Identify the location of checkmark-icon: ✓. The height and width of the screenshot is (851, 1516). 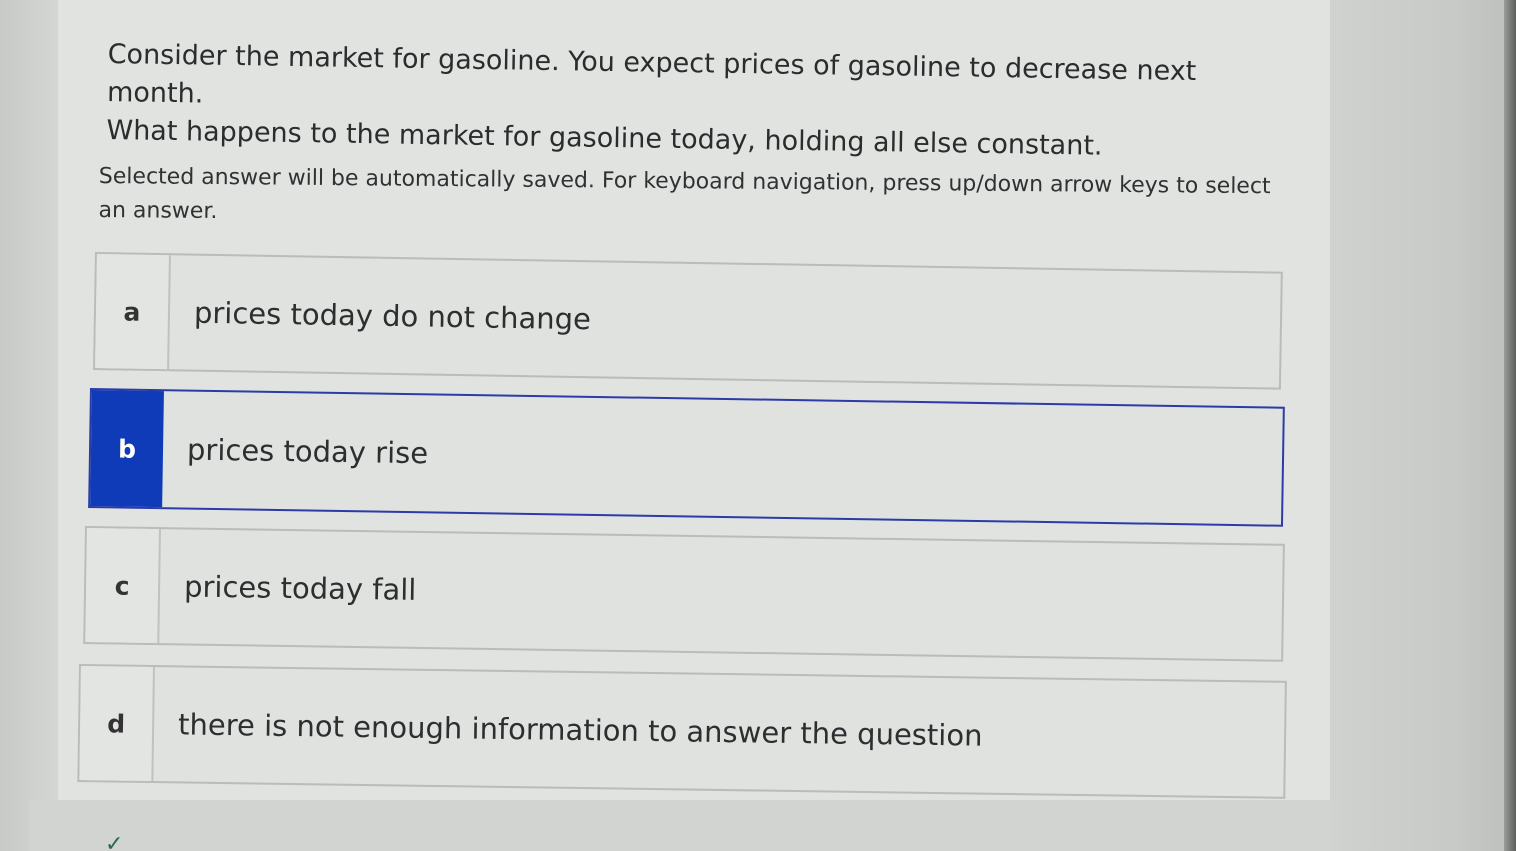
(114, 841).